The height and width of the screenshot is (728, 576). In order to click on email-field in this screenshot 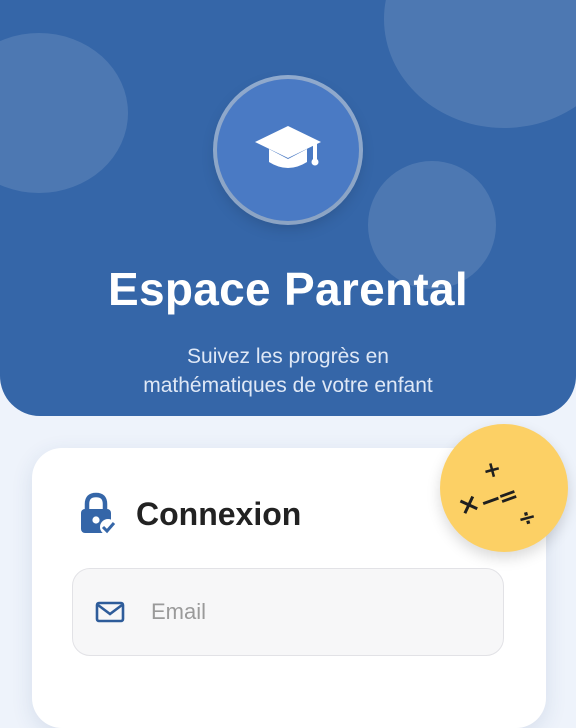, I will do `click(288, 612)`.